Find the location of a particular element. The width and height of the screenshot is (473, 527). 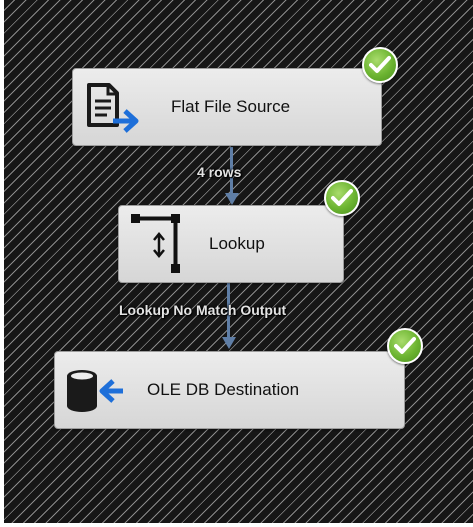

lookup-success-icon is located at coordinates (342, 198).